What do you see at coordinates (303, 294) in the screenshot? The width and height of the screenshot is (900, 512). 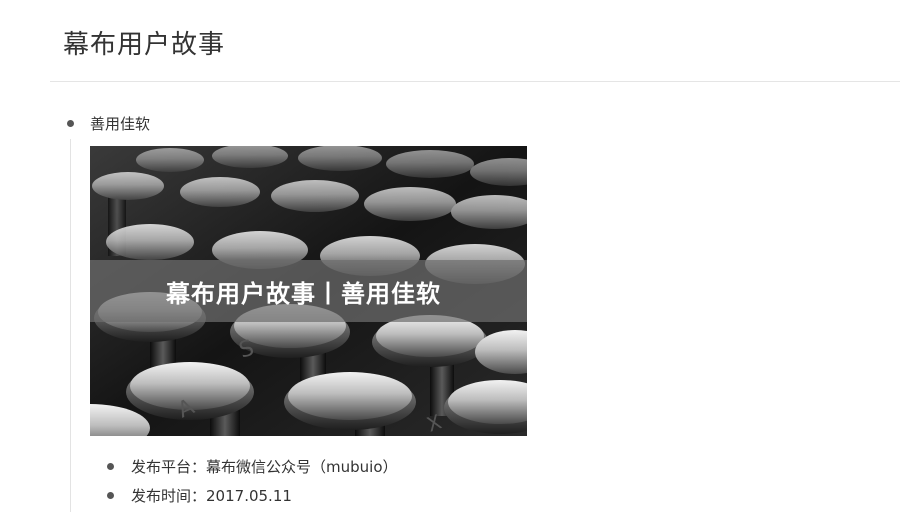 I see `cover-caption-text: 幕布用户故事丨善用佳软` at bounding box center [303, 294].